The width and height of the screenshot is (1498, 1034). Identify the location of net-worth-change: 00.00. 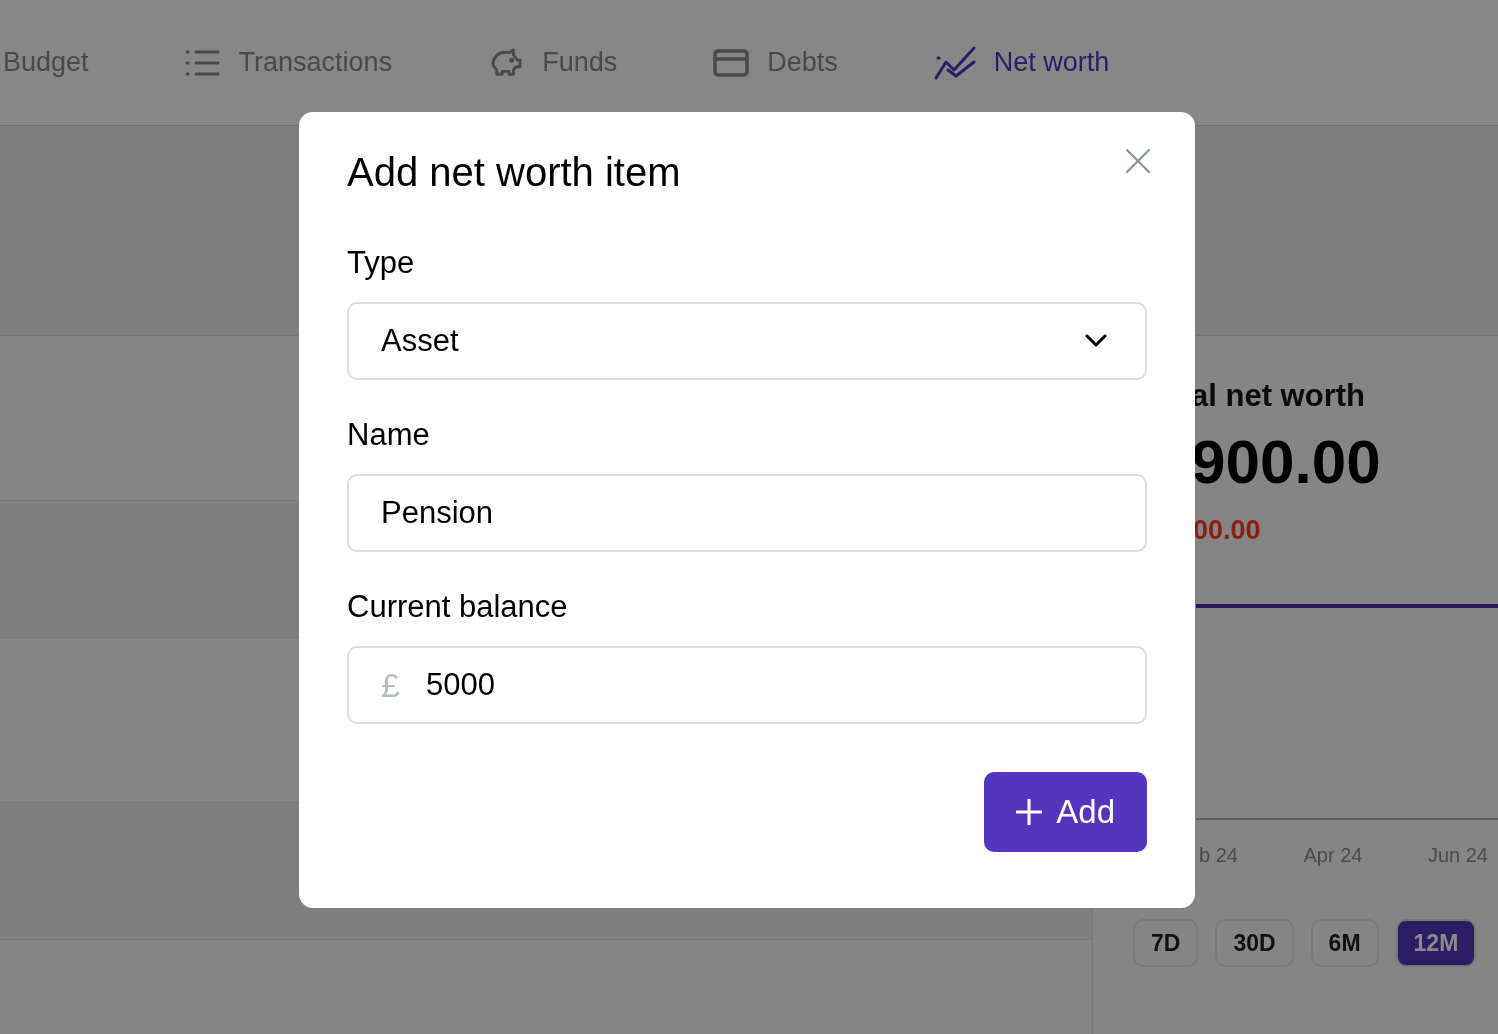
(1227, 530).